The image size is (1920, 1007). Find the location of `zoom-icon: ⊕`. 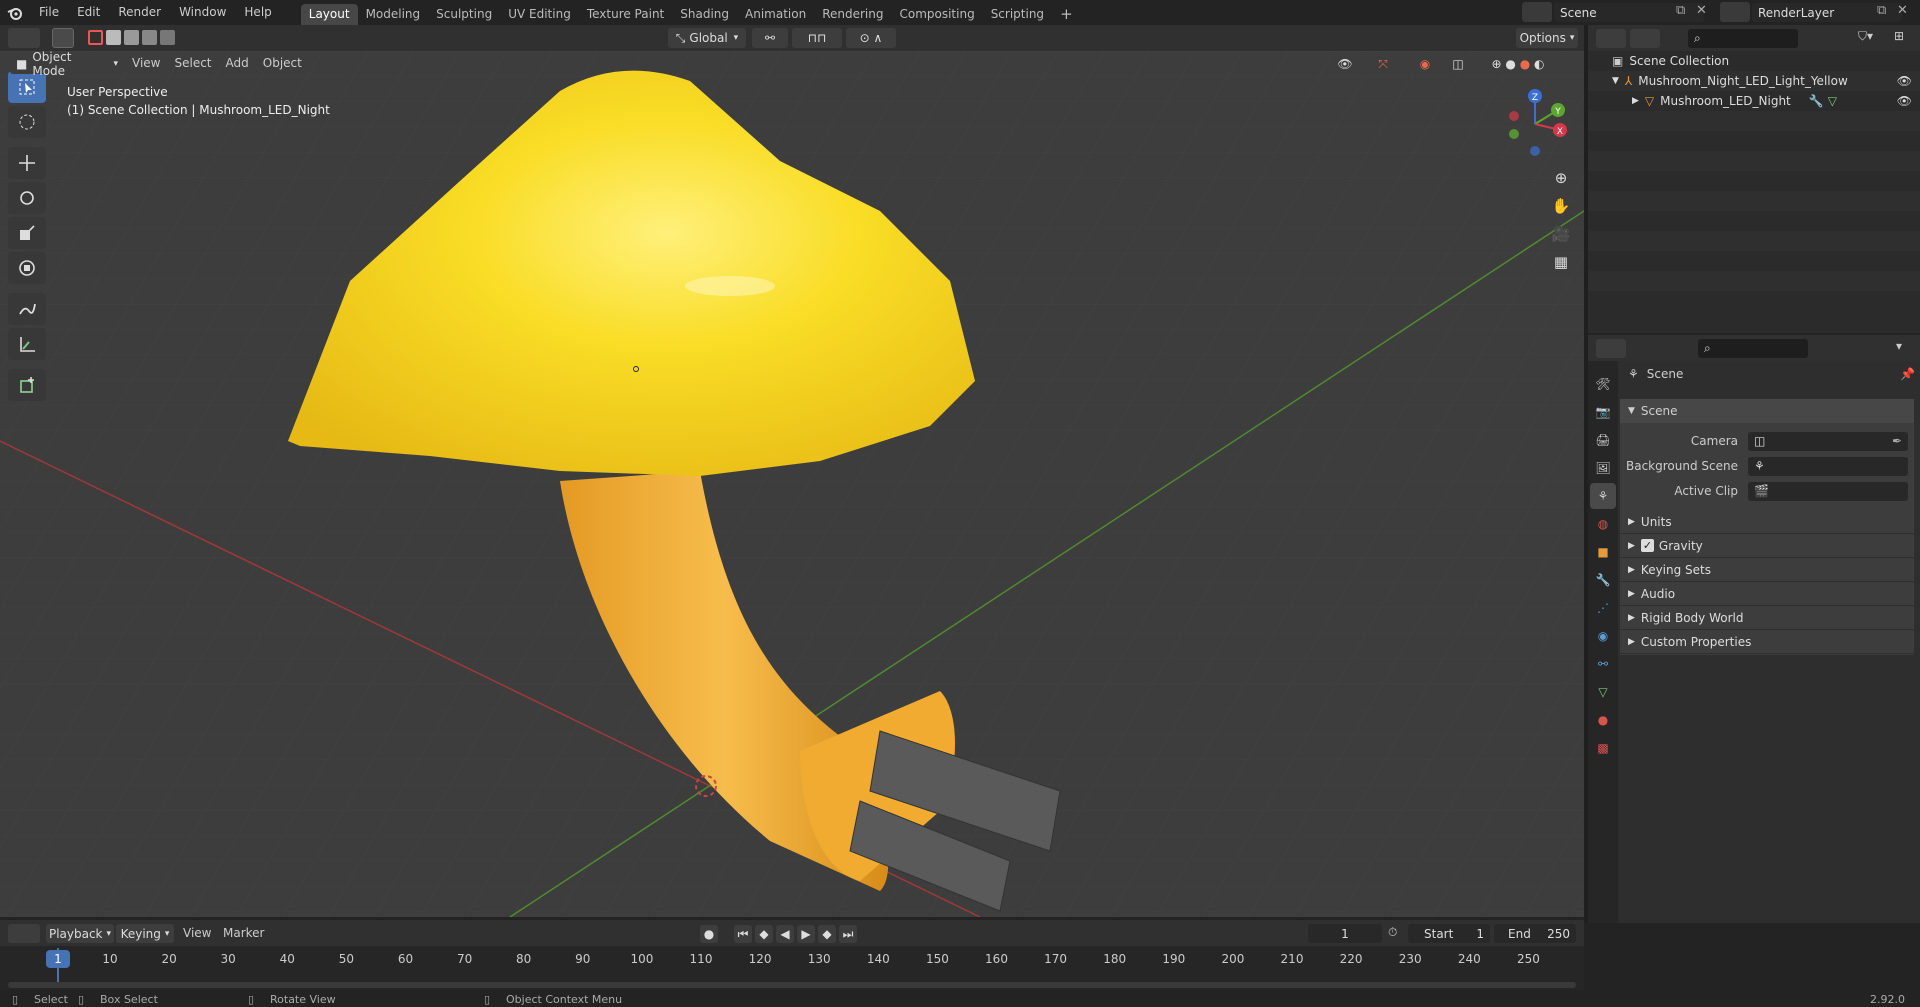

zoom-icon: ⊕ is located at coordinates (1561, 180).